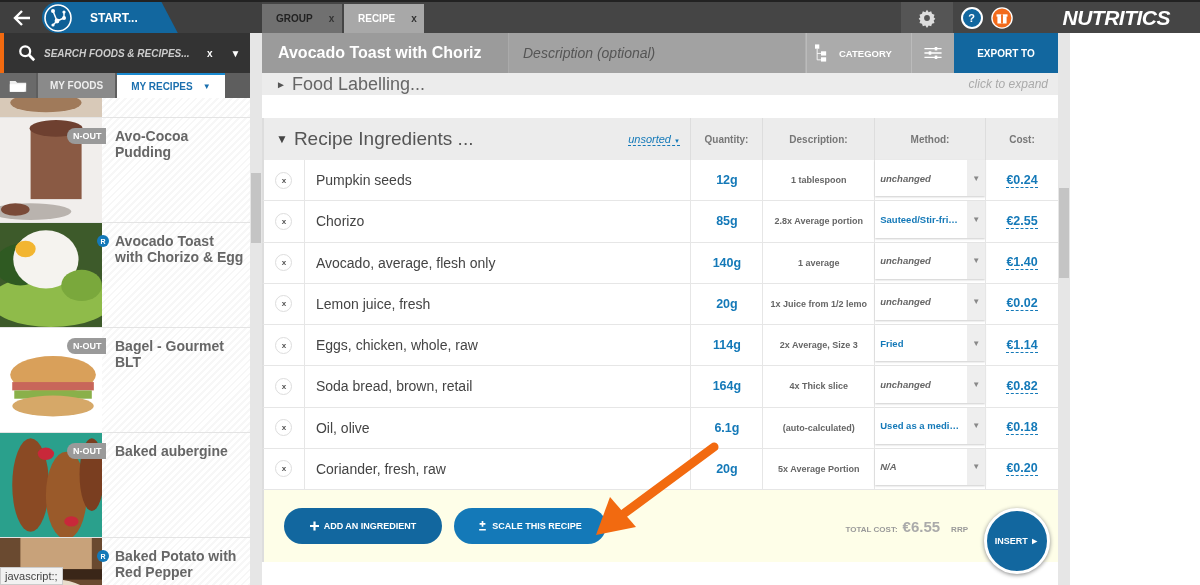  What do you see at coordinates (31, 576) in the screenshot?
I see `status-tooltip: javascript:;` at bounding box center [31, 576].